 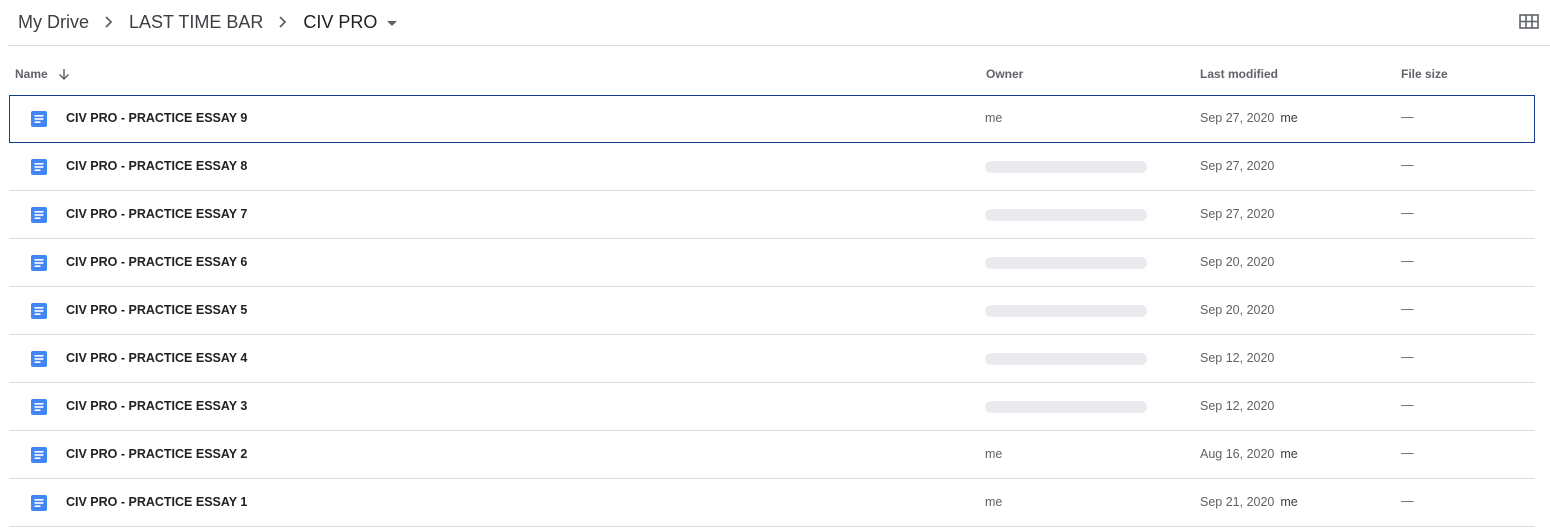 I want to click on file-row: CIV PRO - PRACTICE ESSAY 7 Sep 27, 2020 —, so click(x=772, y=215).